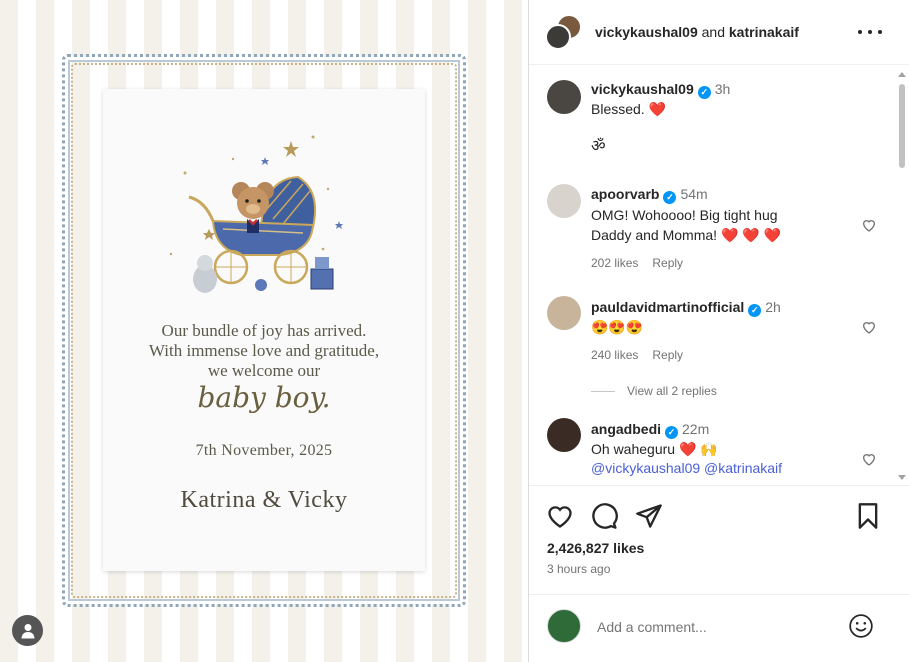 The width and height of the screenshot is (909, 662). What do you see at coordinates (764, 32) in the screenshot?
I see `header-user-2: katrinakaif` at bounding box center [764, 32].